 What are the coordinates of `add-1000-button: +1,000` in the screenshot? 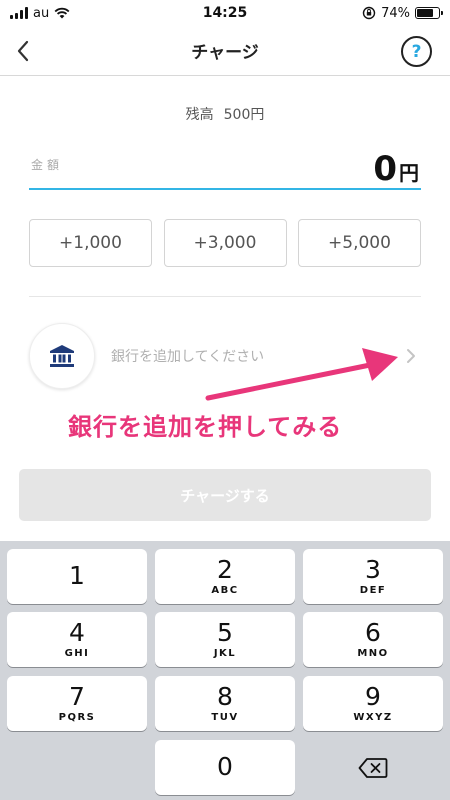 It's located at (90, 243).